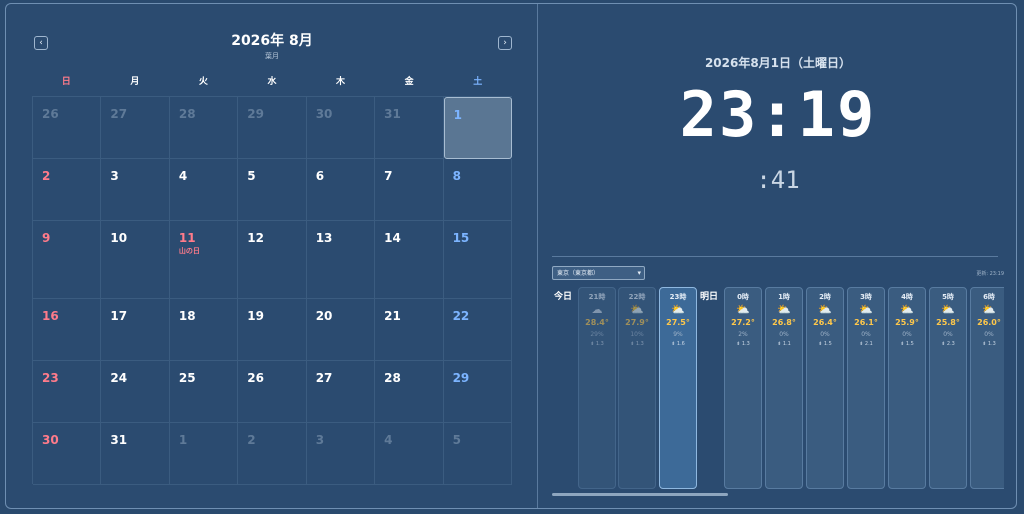 The width and height of the screenshot is (1024, 514). I want to click on calendar-day-cell: 25, so click(204, 392).